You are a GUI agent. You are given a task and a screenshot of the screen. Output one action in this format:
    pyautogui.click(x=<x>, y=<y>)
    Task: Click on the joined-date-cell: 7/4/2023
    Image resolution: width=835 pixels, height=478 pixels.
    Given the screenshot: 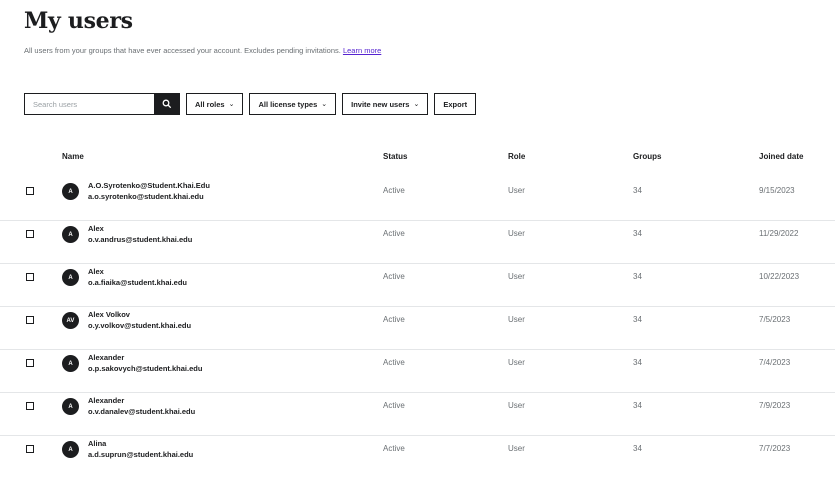 What is the action you would take?
    pyautogui.click(x=775, y=362)
    